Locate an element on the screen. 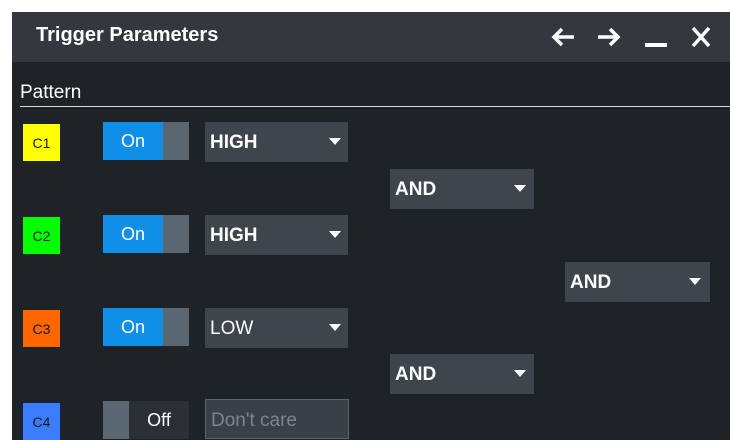  channel-badge-c2: C2 is located at coordinates (41, 235).